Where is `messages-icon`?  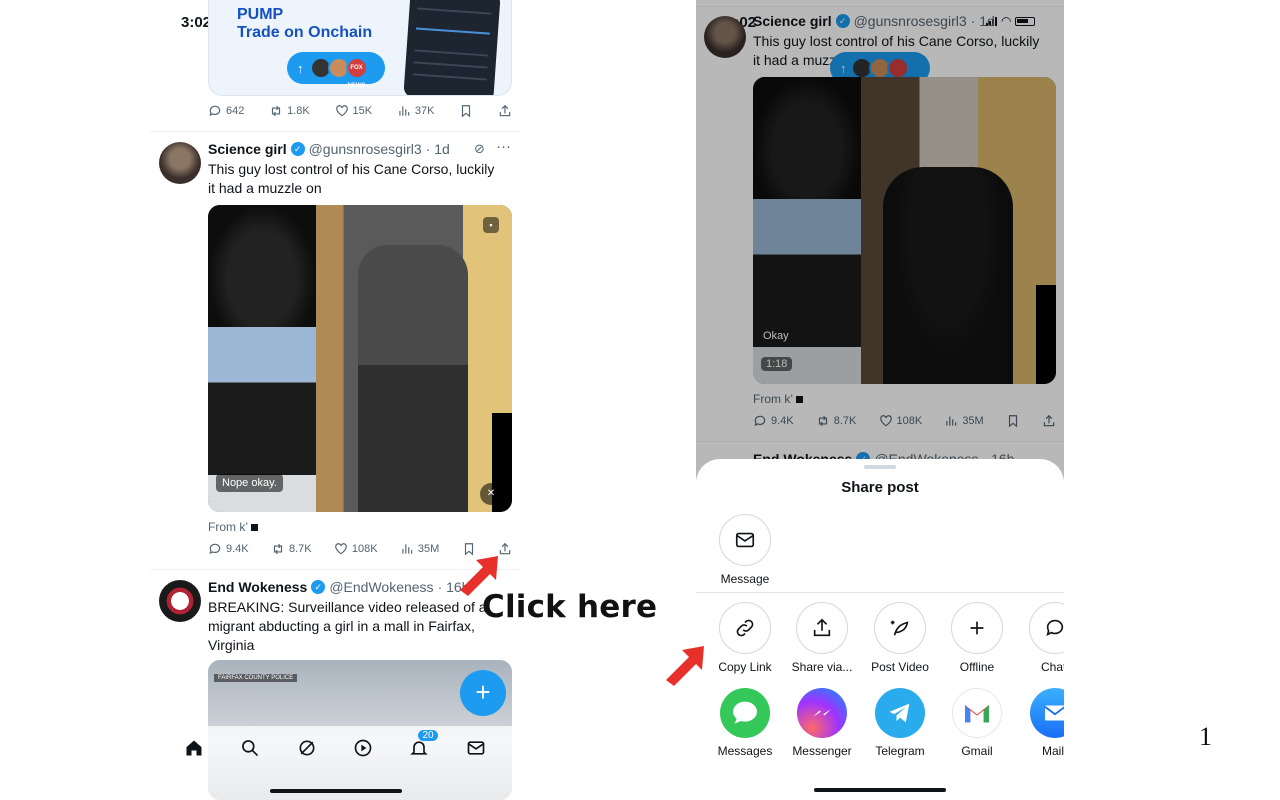
messages-icon is located at coordinates (476, 748).